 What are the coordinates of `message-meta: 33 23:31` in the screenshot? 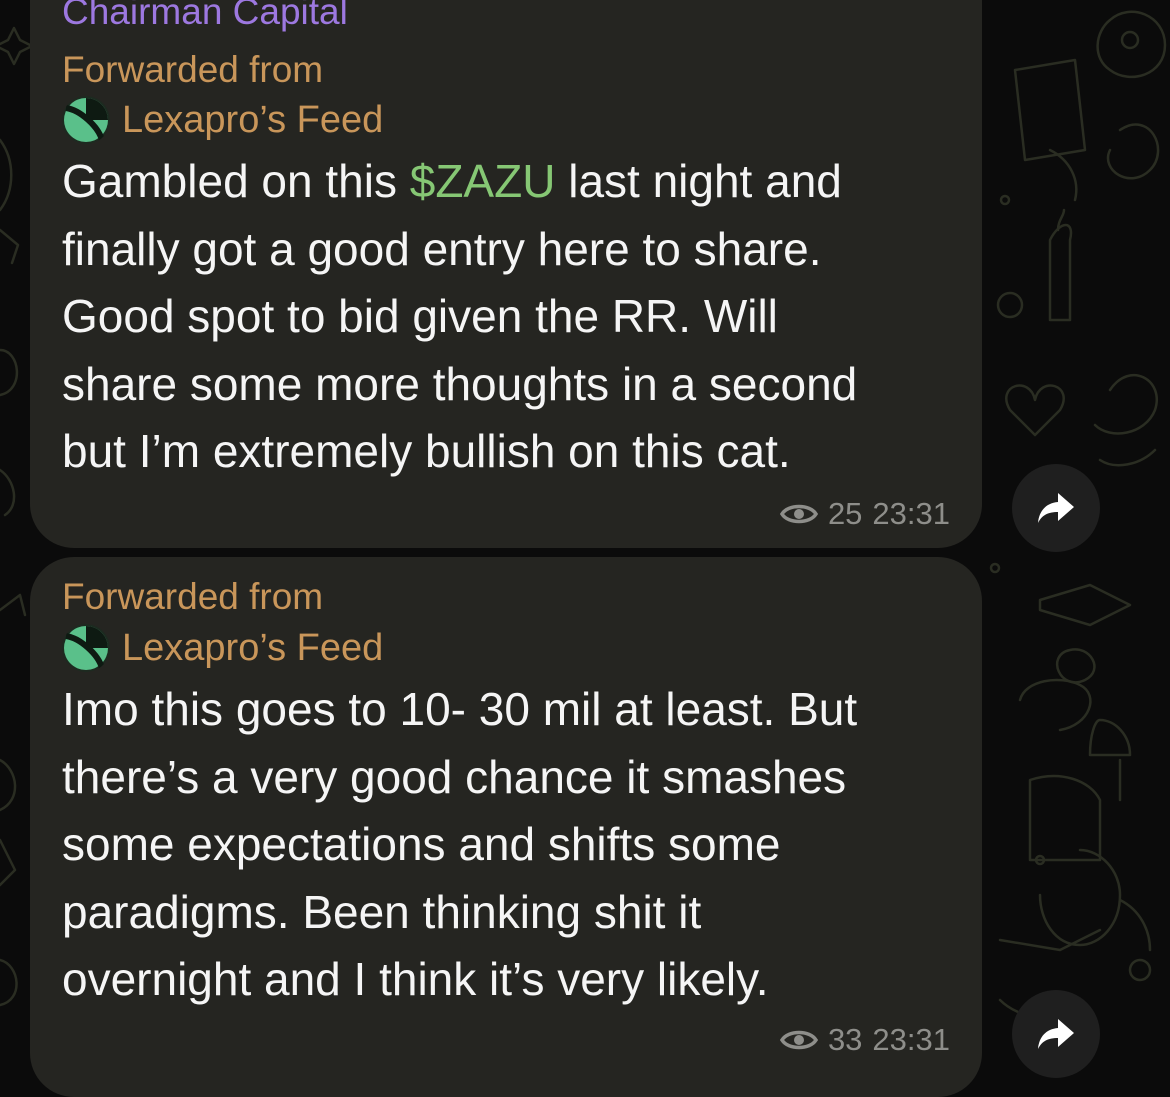 It's located at (864, 1040).